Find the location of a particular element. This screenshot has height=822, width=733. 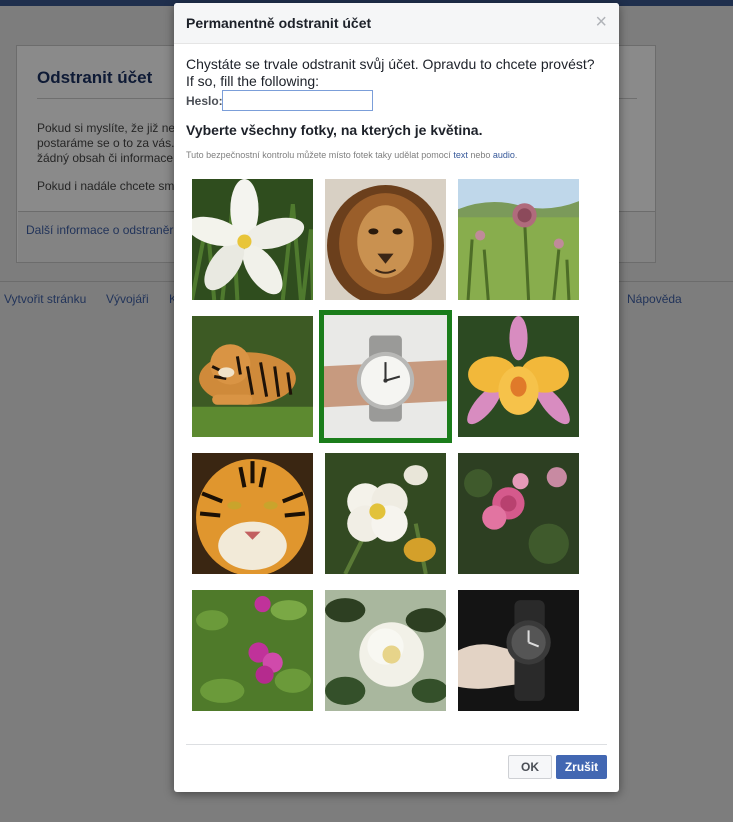

photo-tile-tiger-face is located at coordinates (252, 513).